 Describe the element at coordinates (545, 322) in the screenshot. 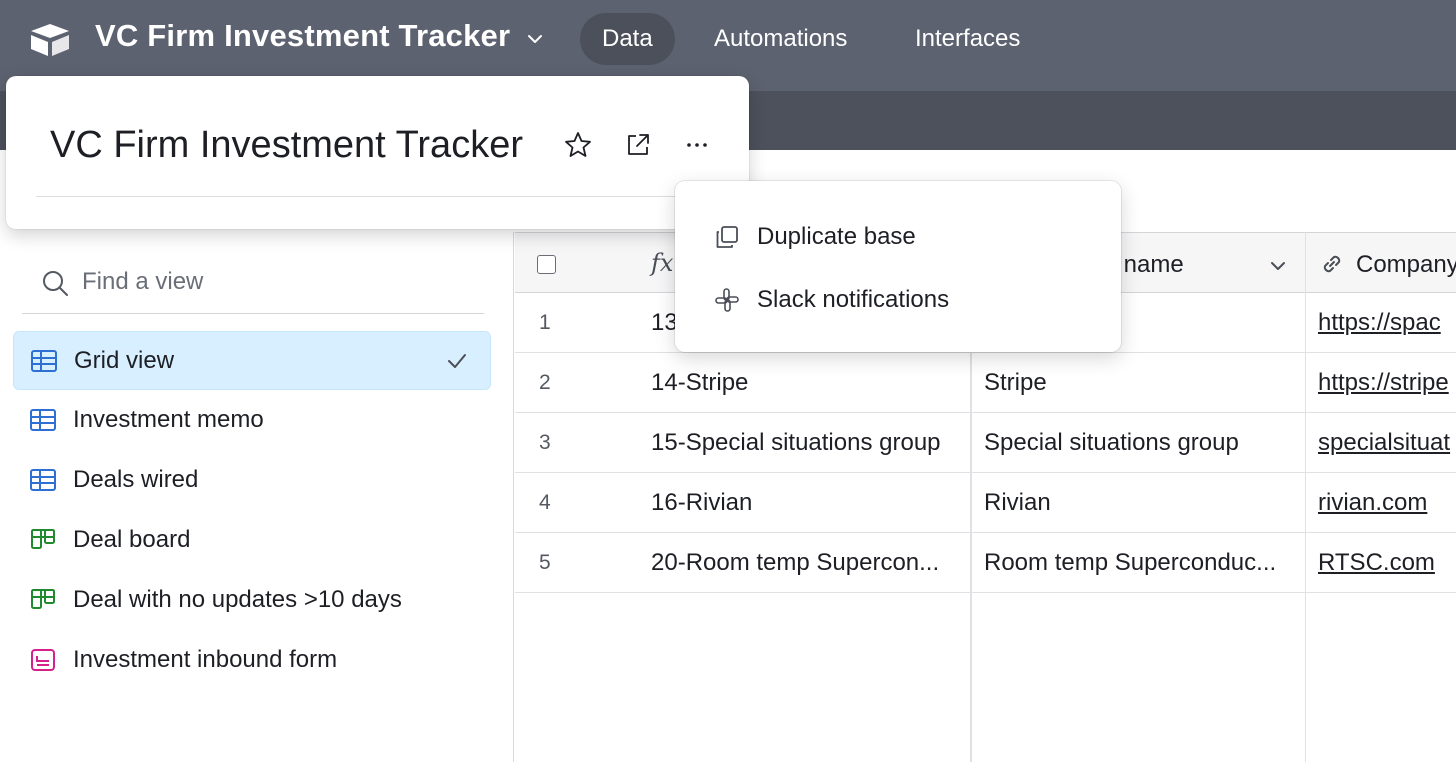

I see `row-number: 1` at that location.